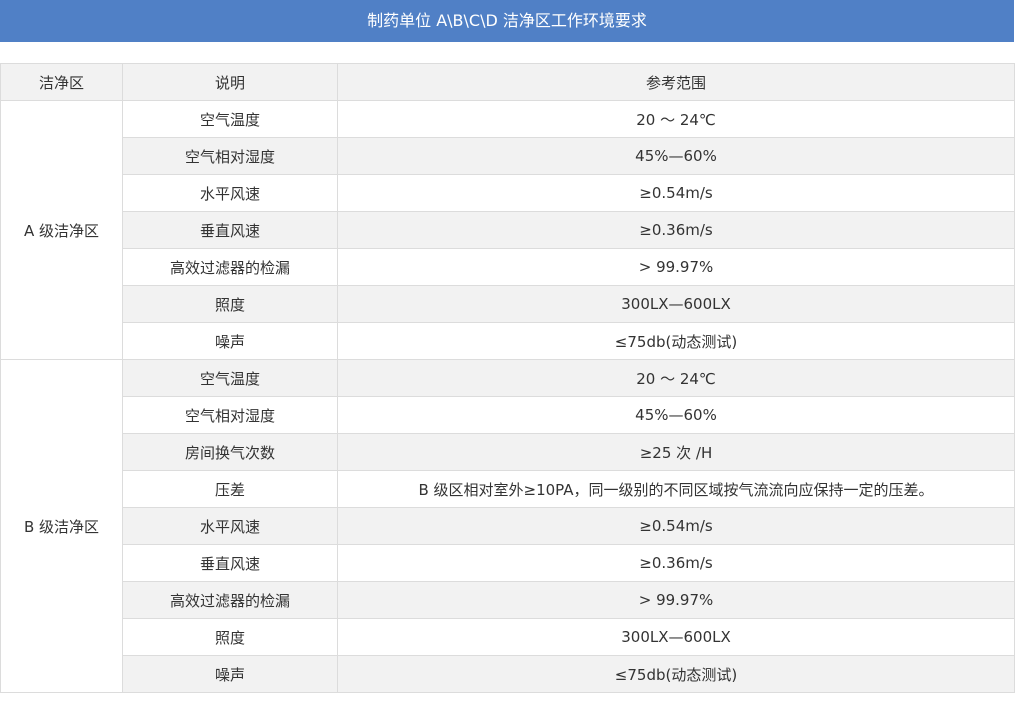 Image resolution: width=1018 pixels, height=703 pixels. I want to click on range-cell: ≥25 次 /H, so click(676, 452).